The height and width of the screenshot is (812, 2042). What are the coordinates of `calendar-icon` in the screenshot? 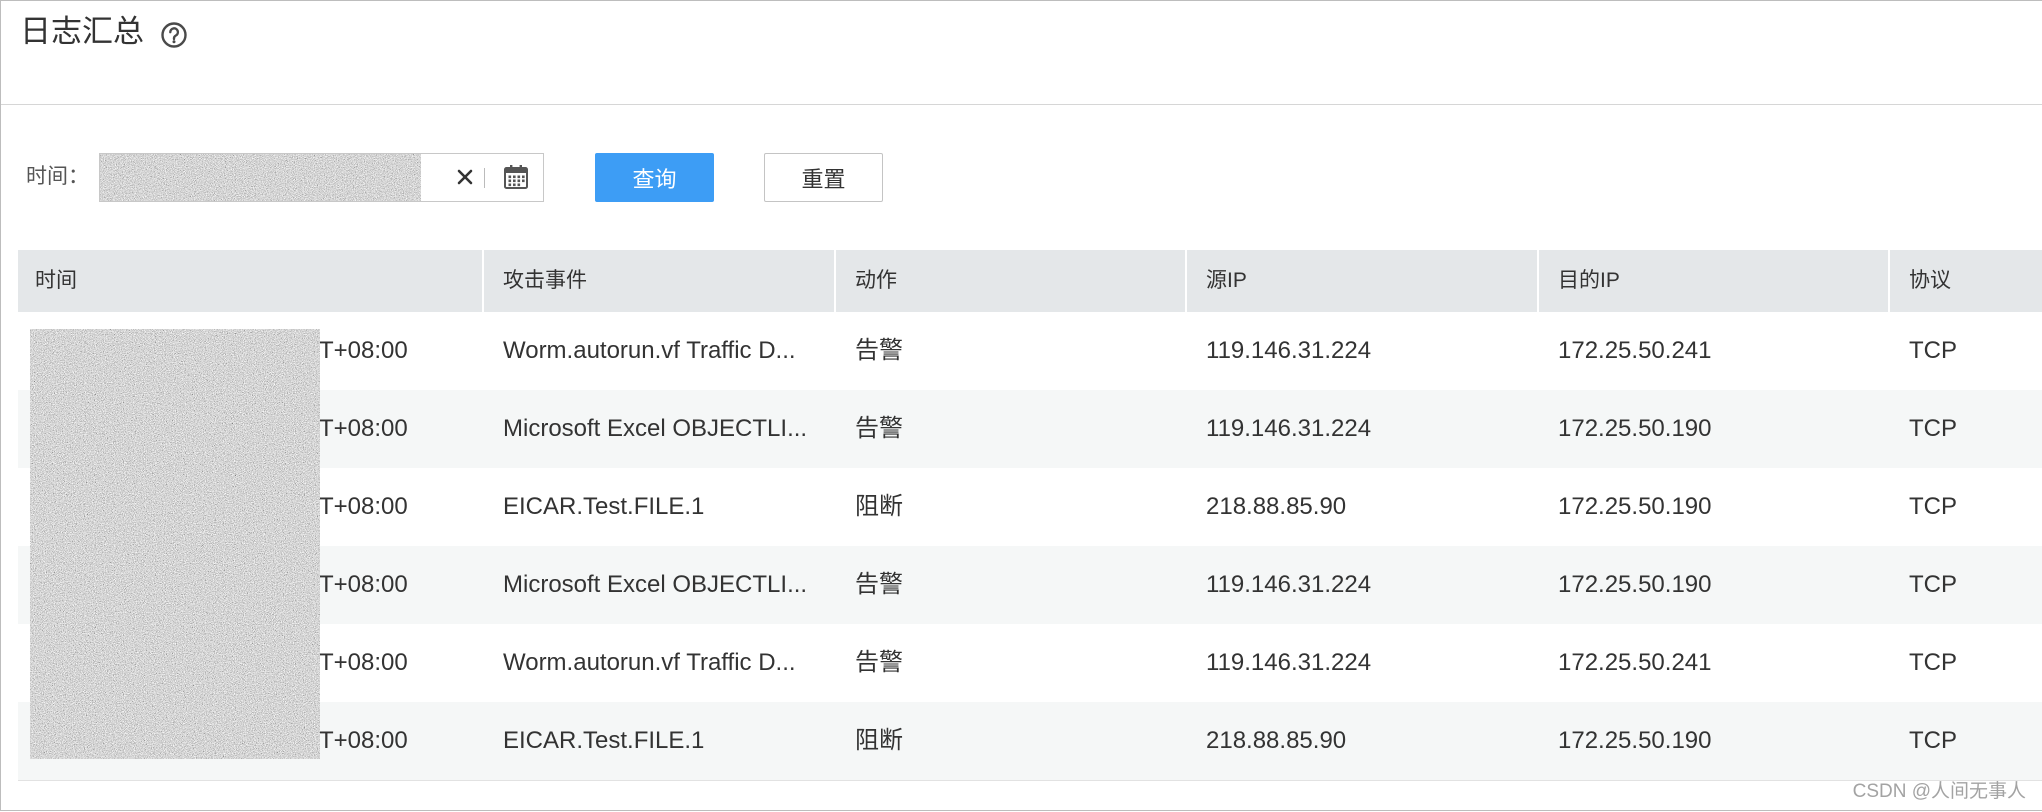 It's located at (516, 177).